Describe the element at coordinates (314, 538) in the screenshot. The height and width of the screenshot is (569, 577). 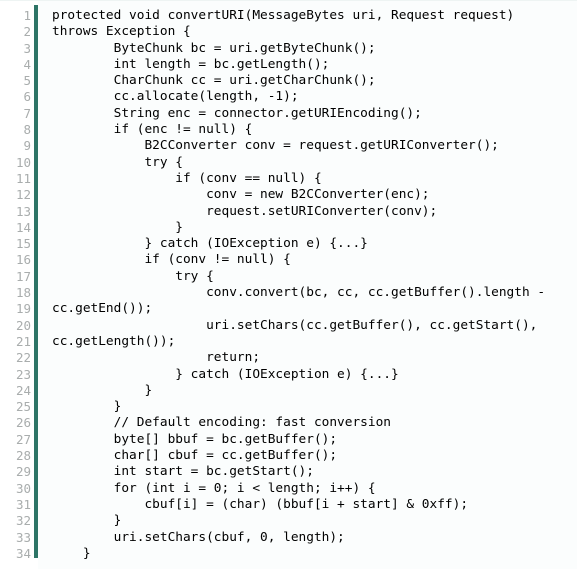
I see `code-line: uri.setChars(cbuf, 0, length);` at that location.